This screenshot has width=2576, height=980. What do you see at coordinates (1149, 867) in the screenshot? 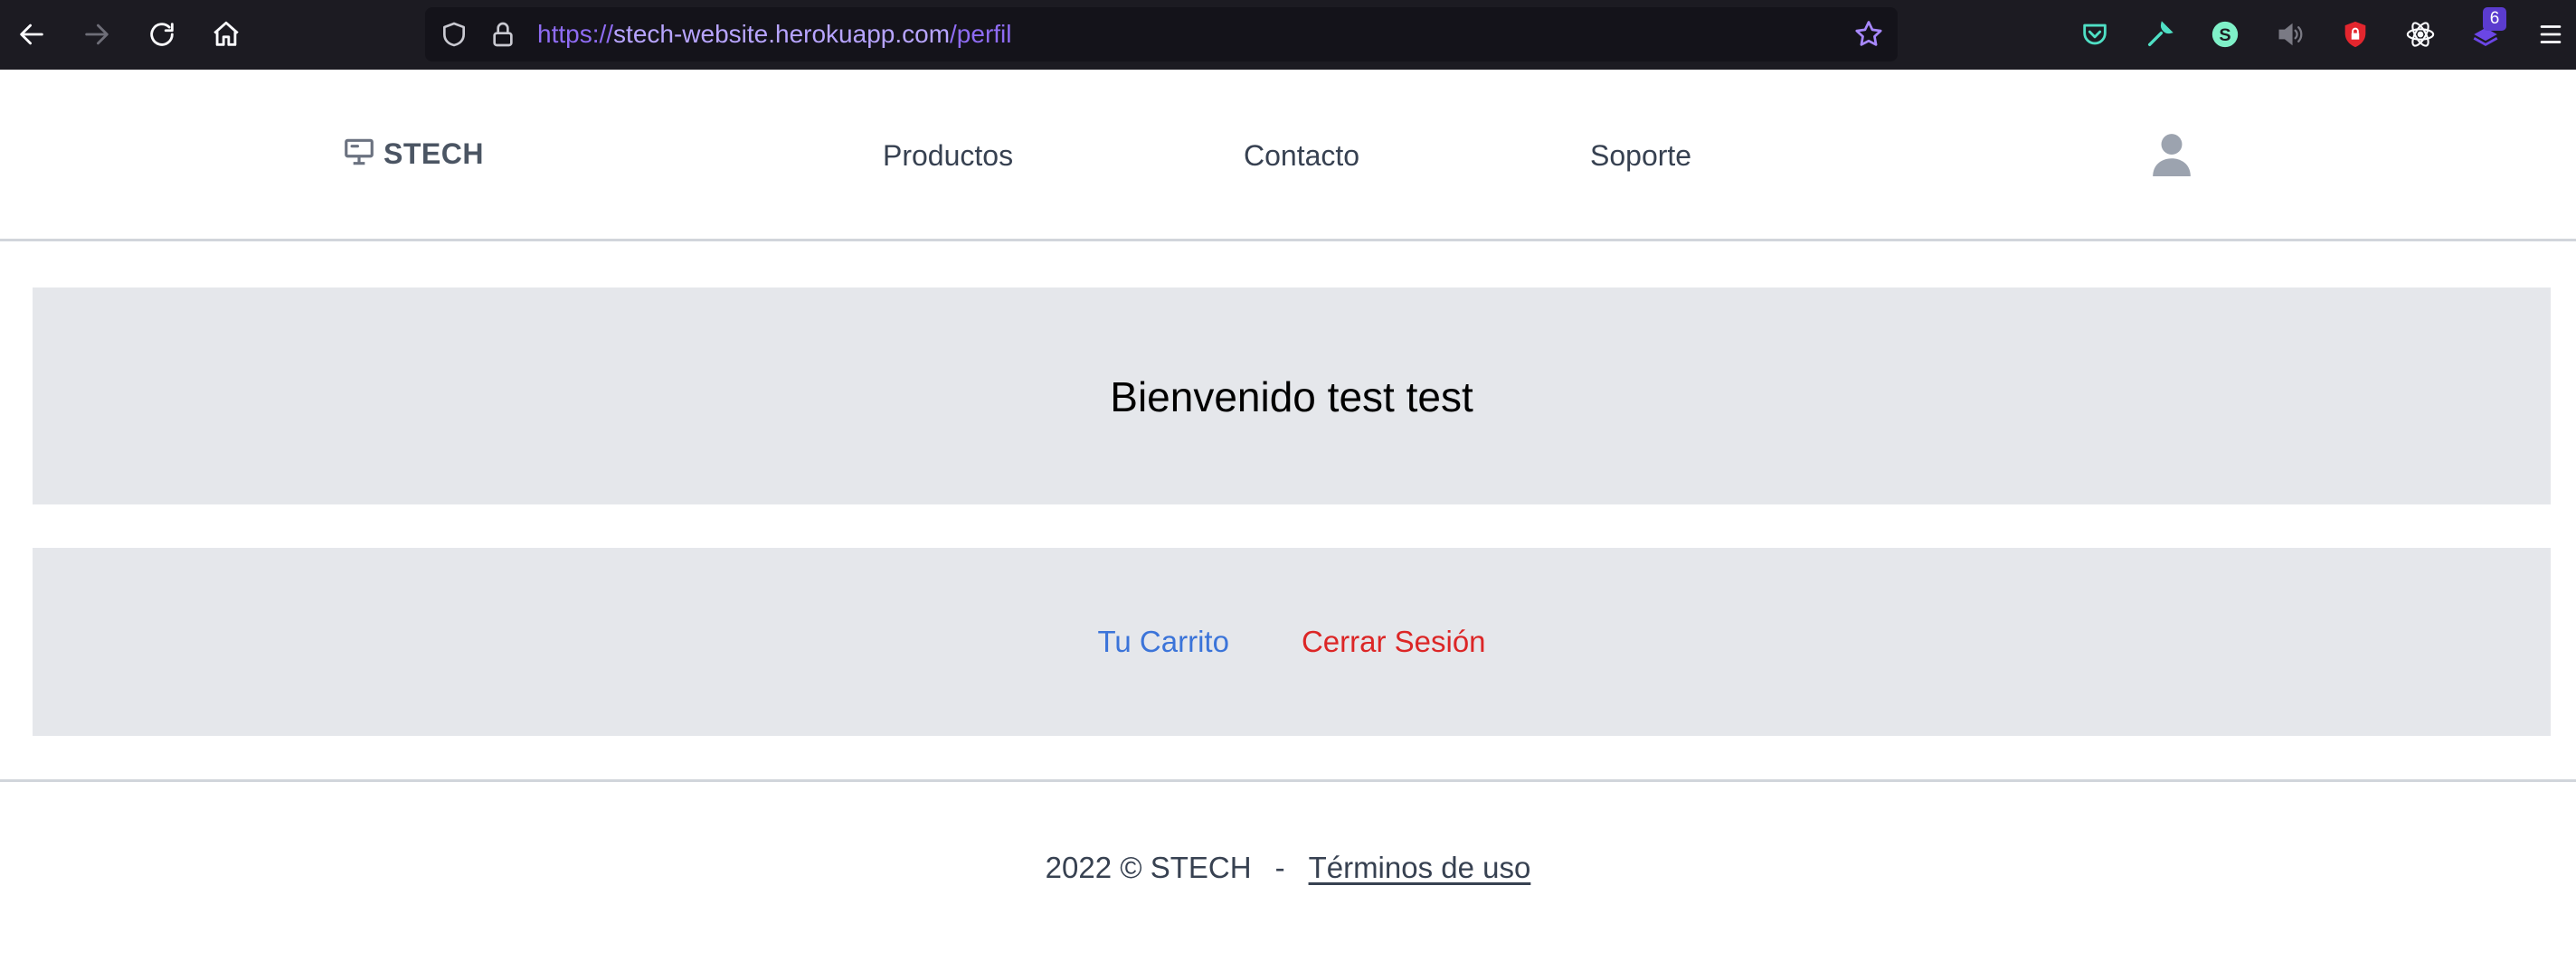
I see `copyright-text: 2022 © STECH` at bounding box center [1149, 867].